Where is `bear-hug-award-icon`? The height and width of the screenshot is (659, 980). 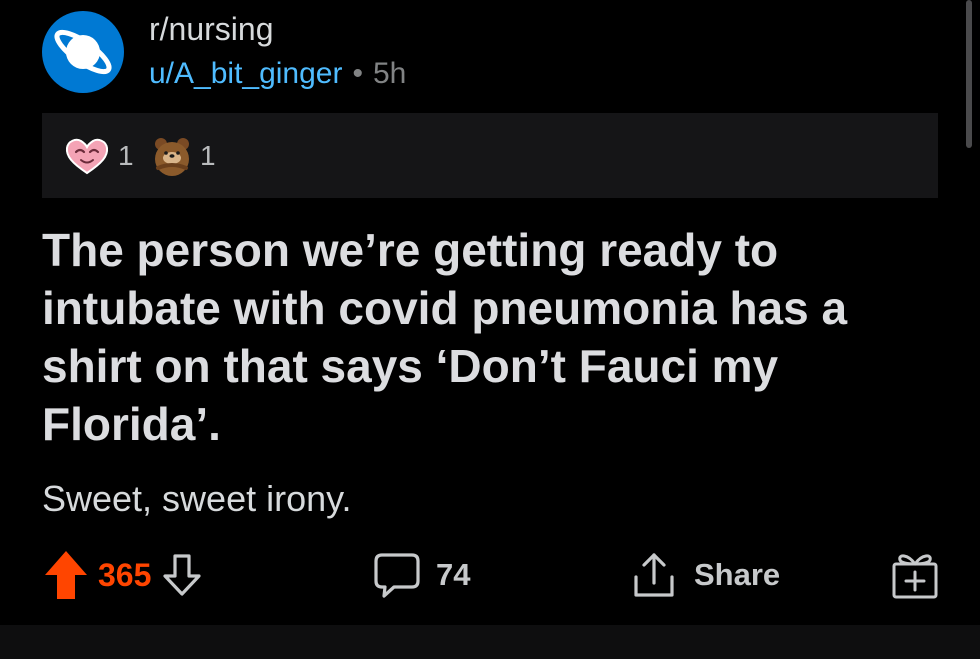
bear-hug-award-icon is located at coordinates (172, 156).